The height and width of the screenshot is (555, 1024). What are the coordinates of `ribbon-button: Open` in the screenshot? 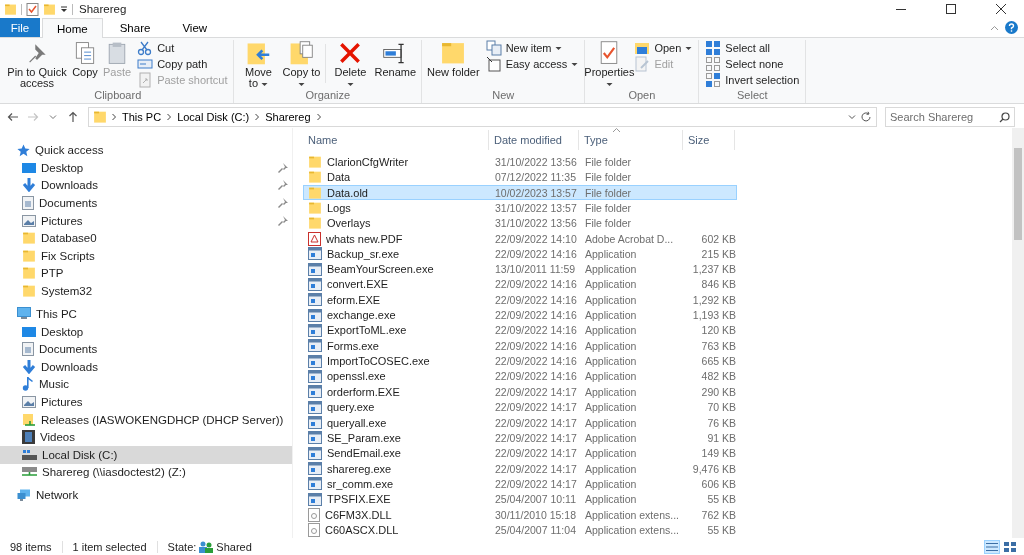 It's located at (663, 48).